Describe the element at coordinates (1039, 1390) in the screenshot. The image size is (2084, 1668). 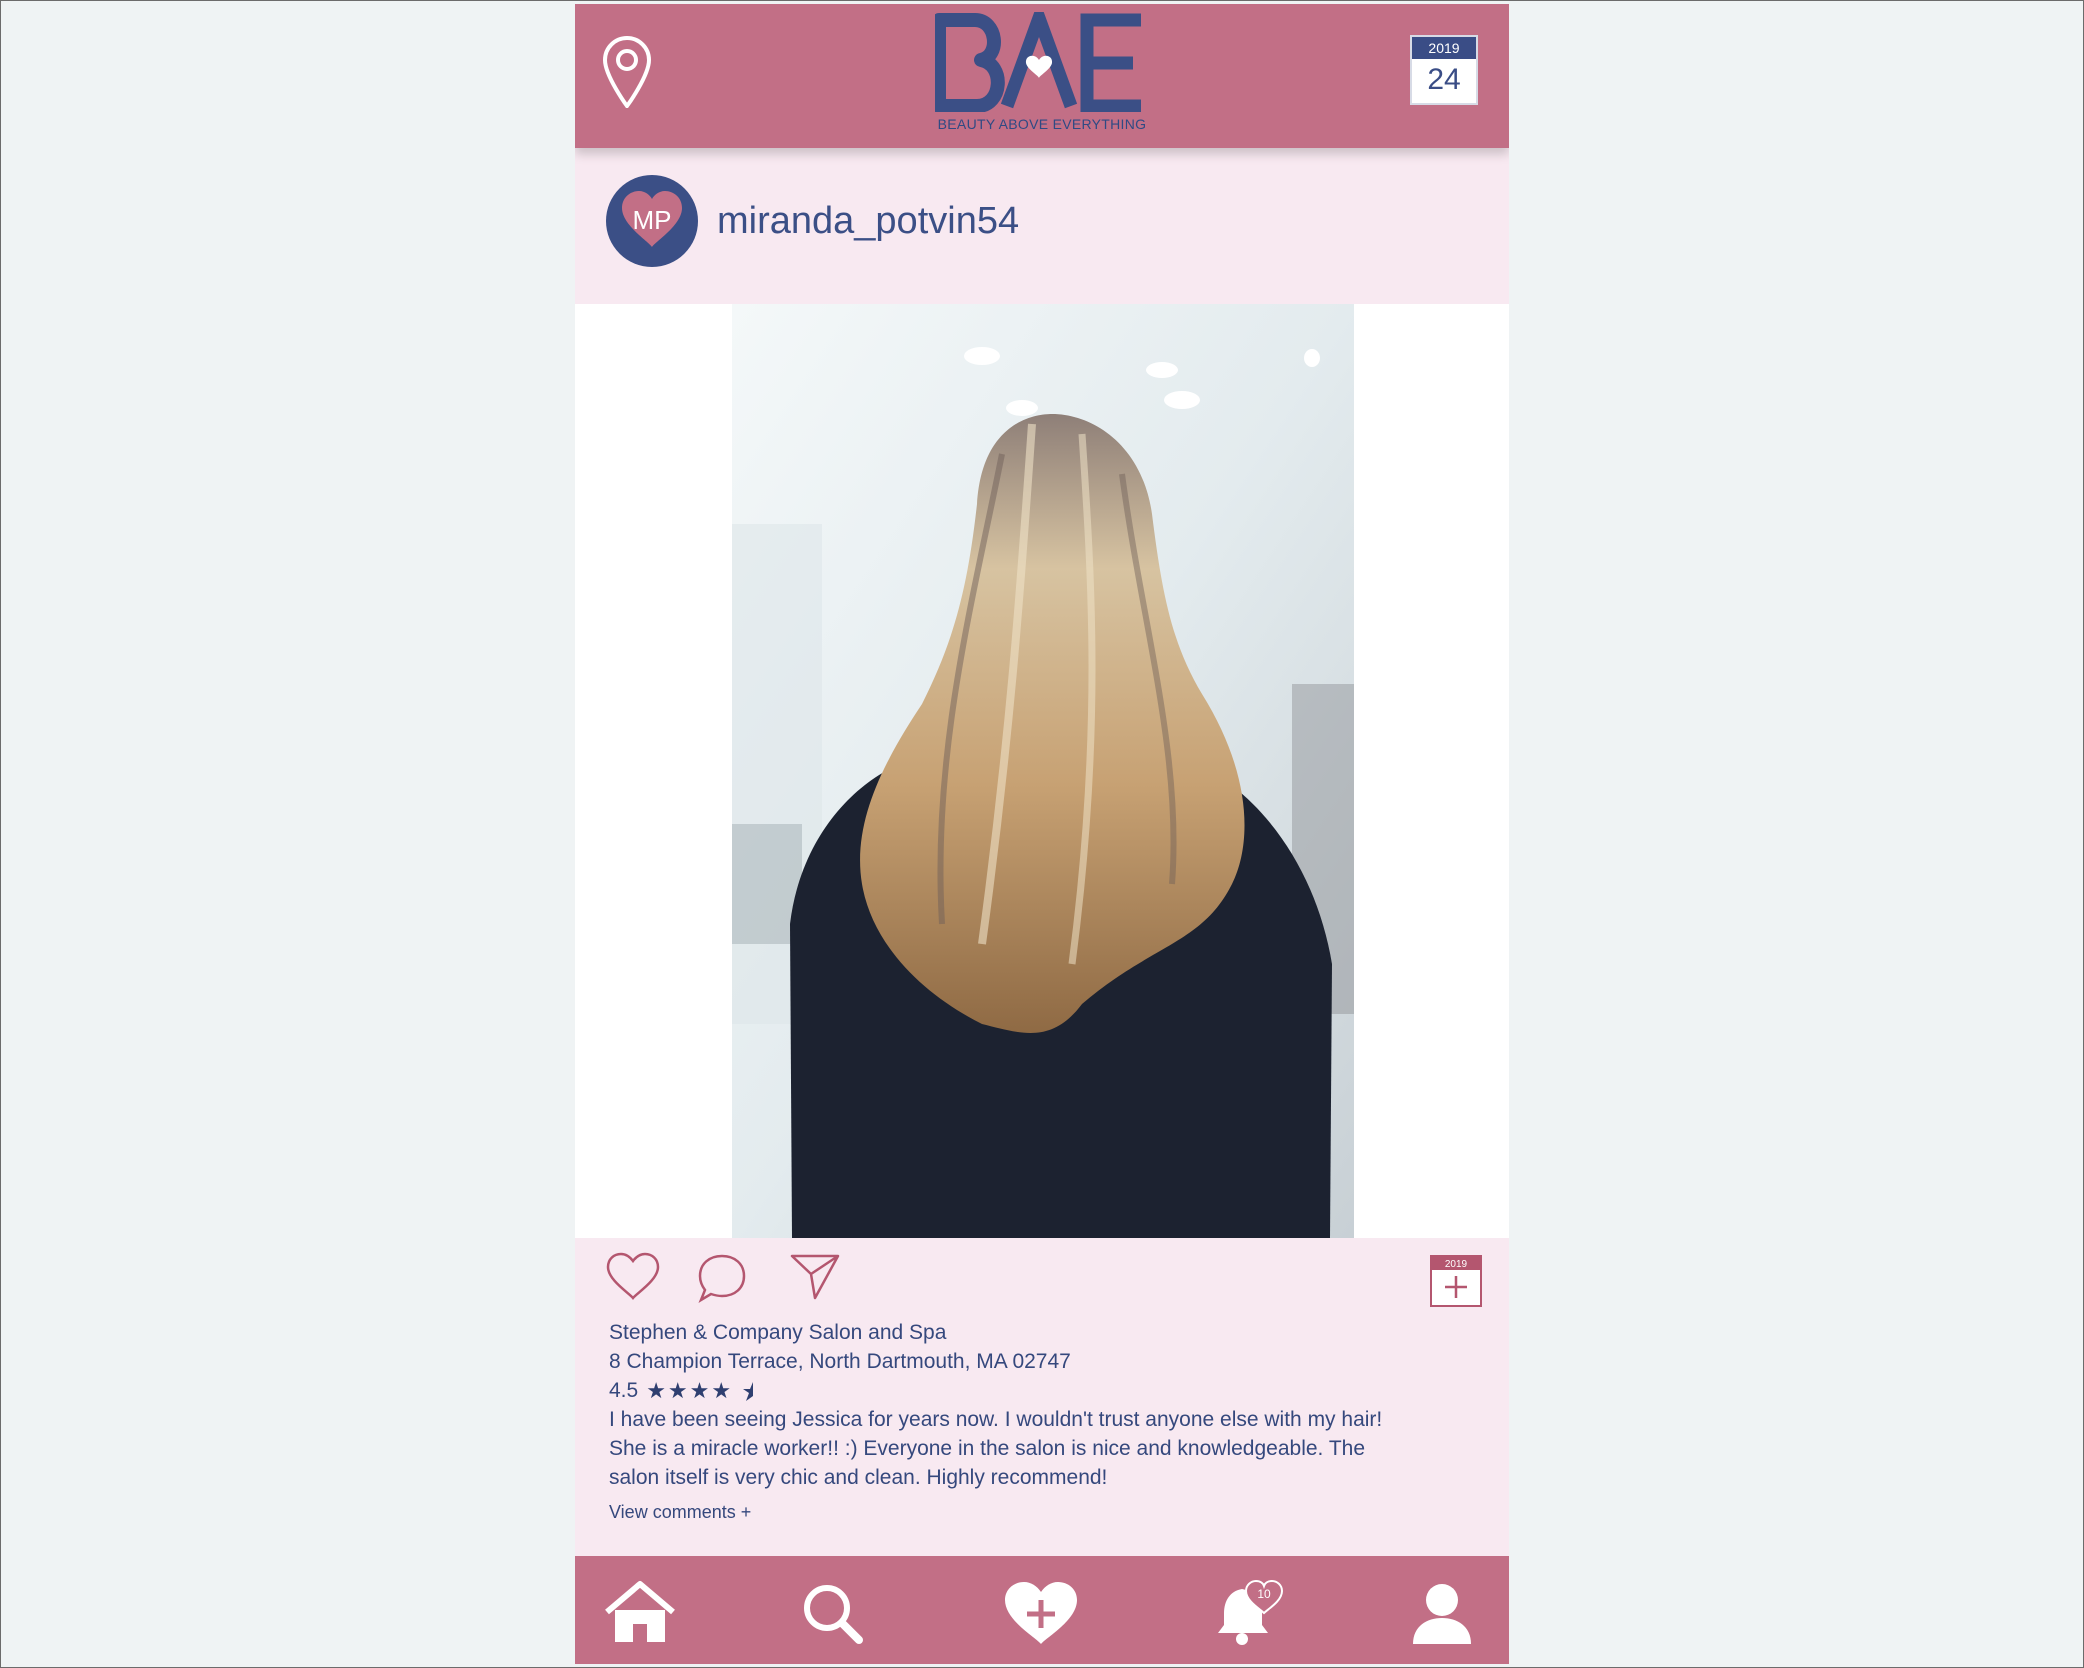
I see `rating-row: 4.5 ★★★★` at that location.